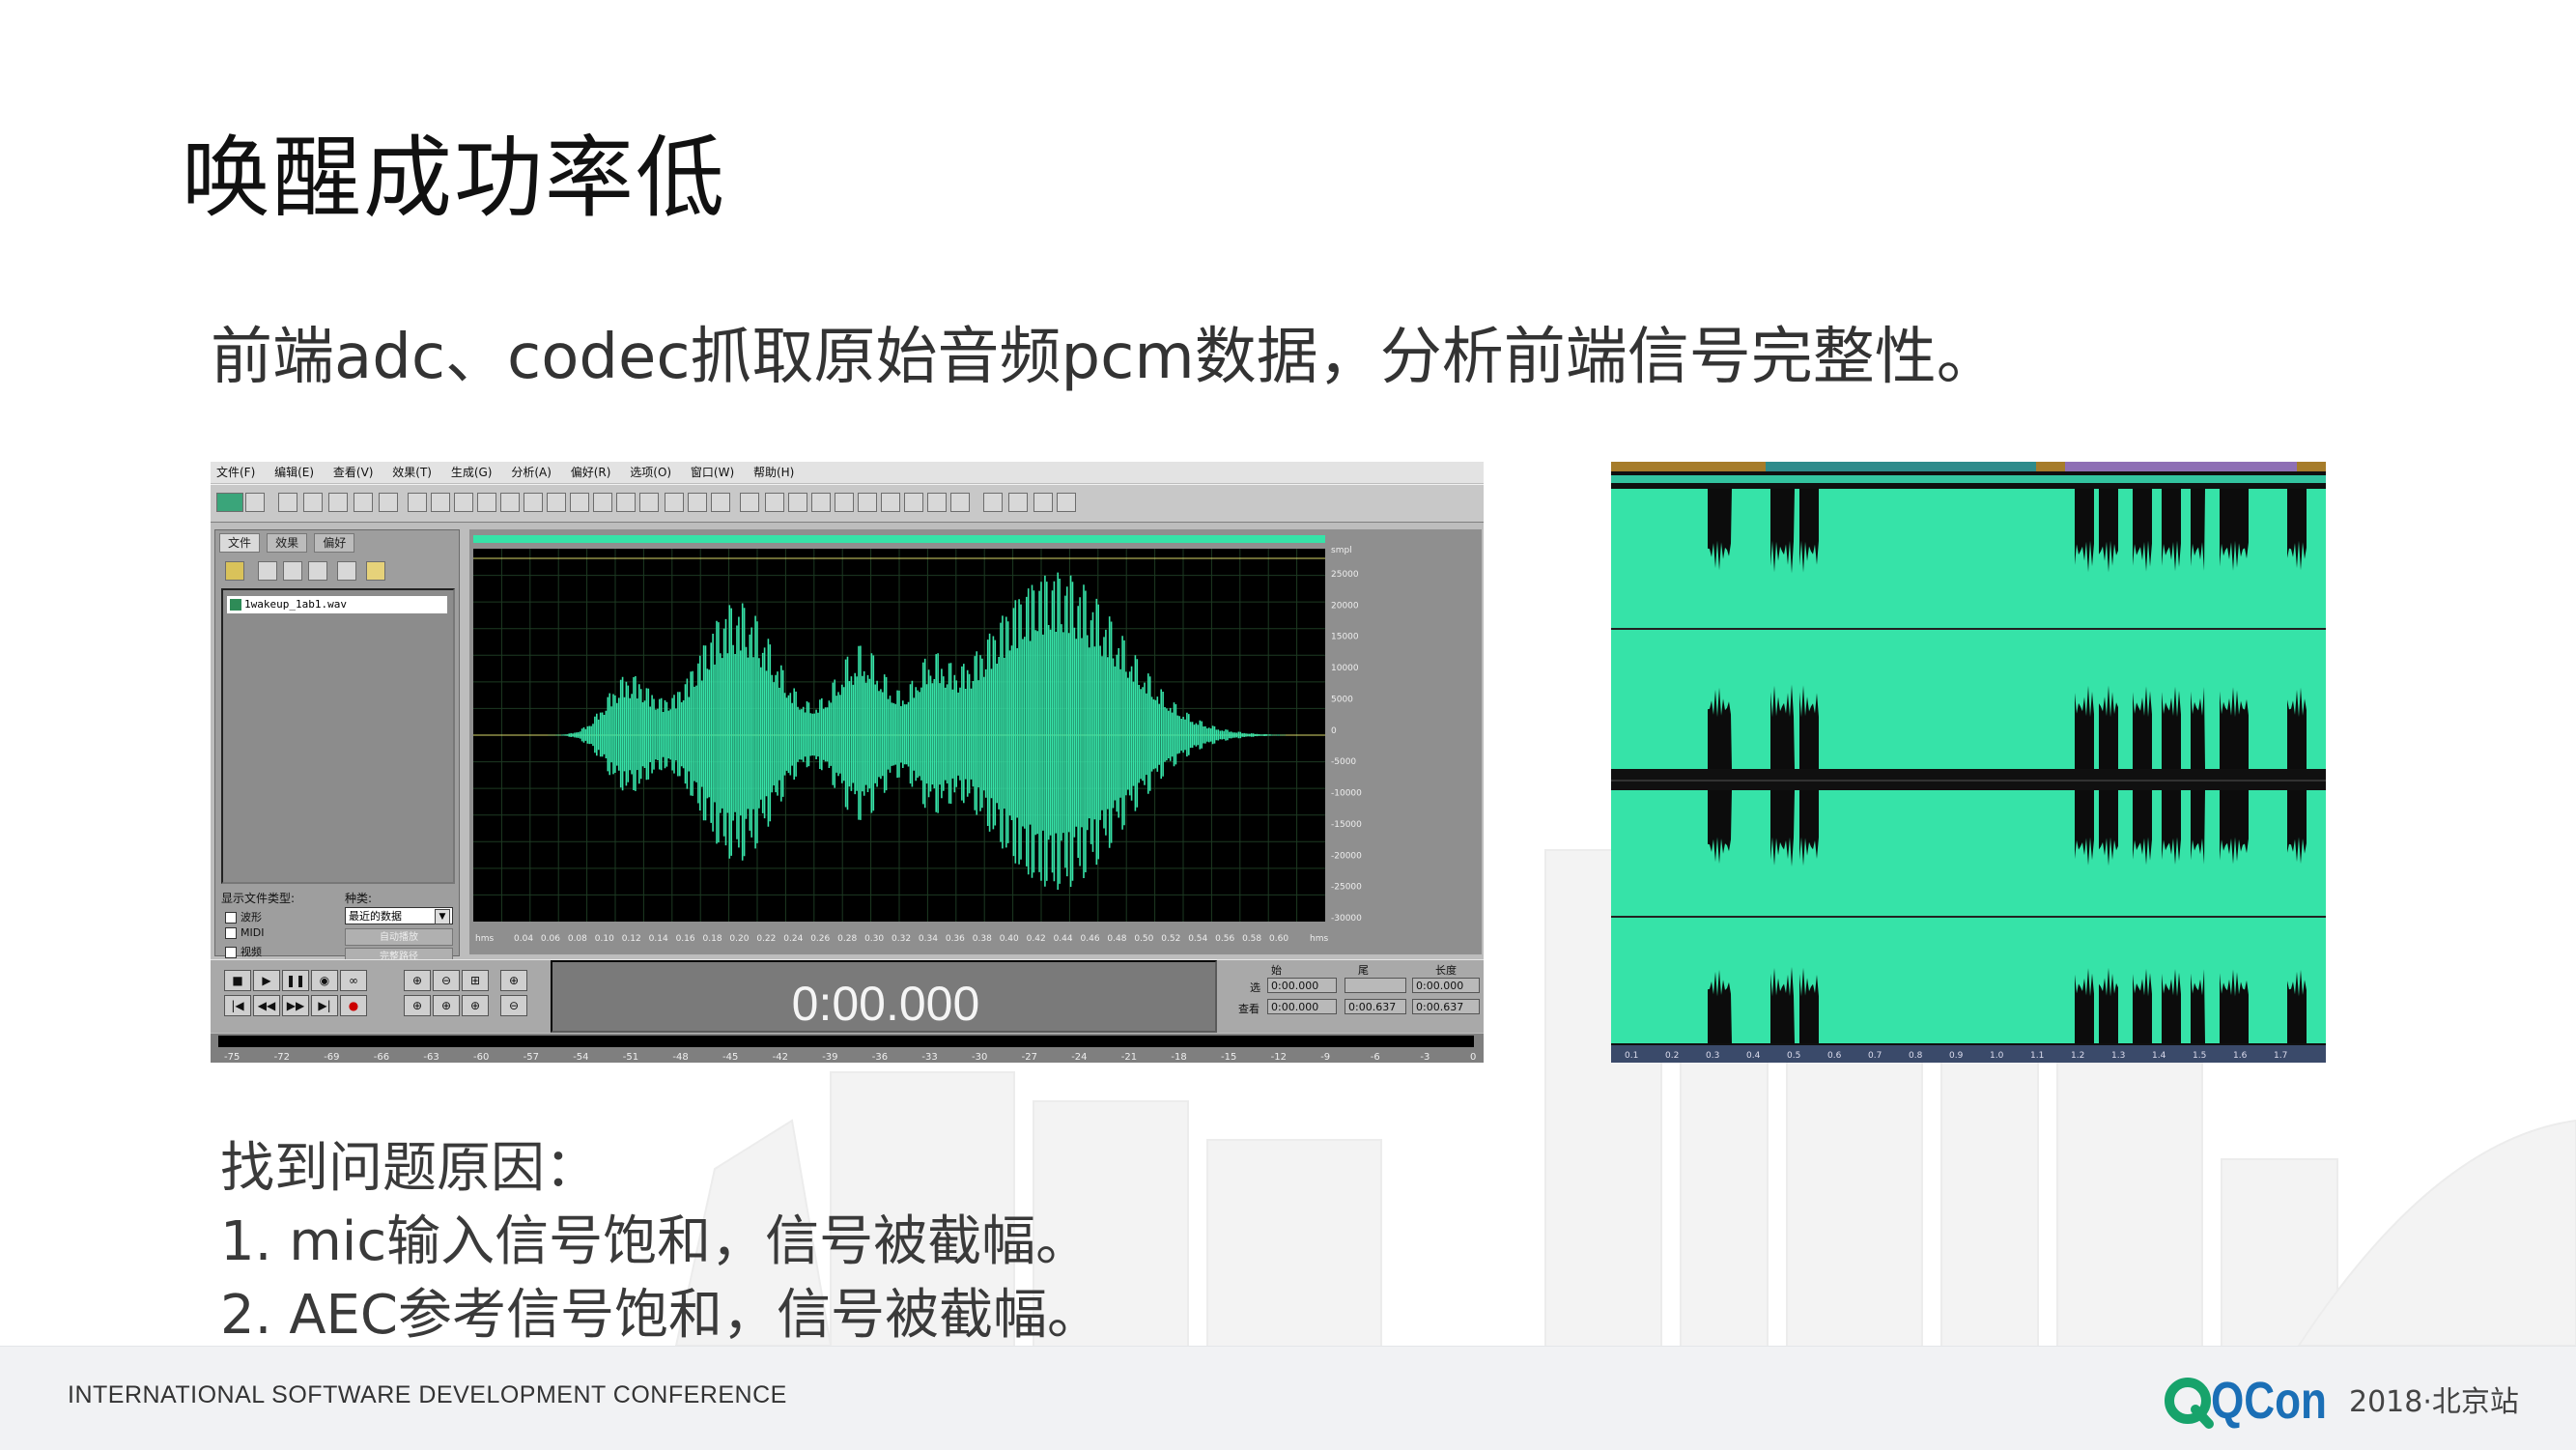 The height and width of the screenshot is (1450, 2576). I want to click on zoom-full-icon: ⊞, so click(475, 981).